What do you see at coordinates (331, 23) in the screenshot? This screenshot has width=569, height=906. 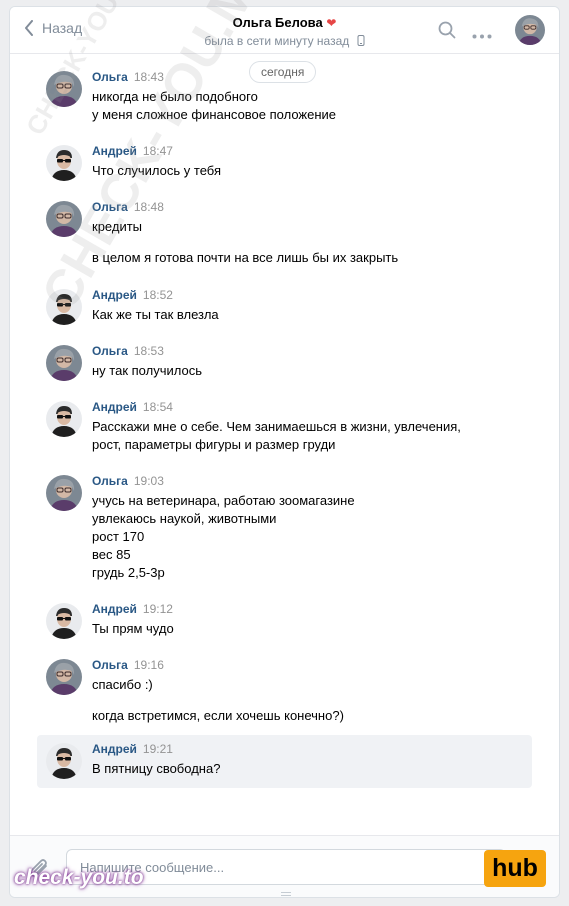 I see `heart-icon: ❤` at bounding box center [331, 23].